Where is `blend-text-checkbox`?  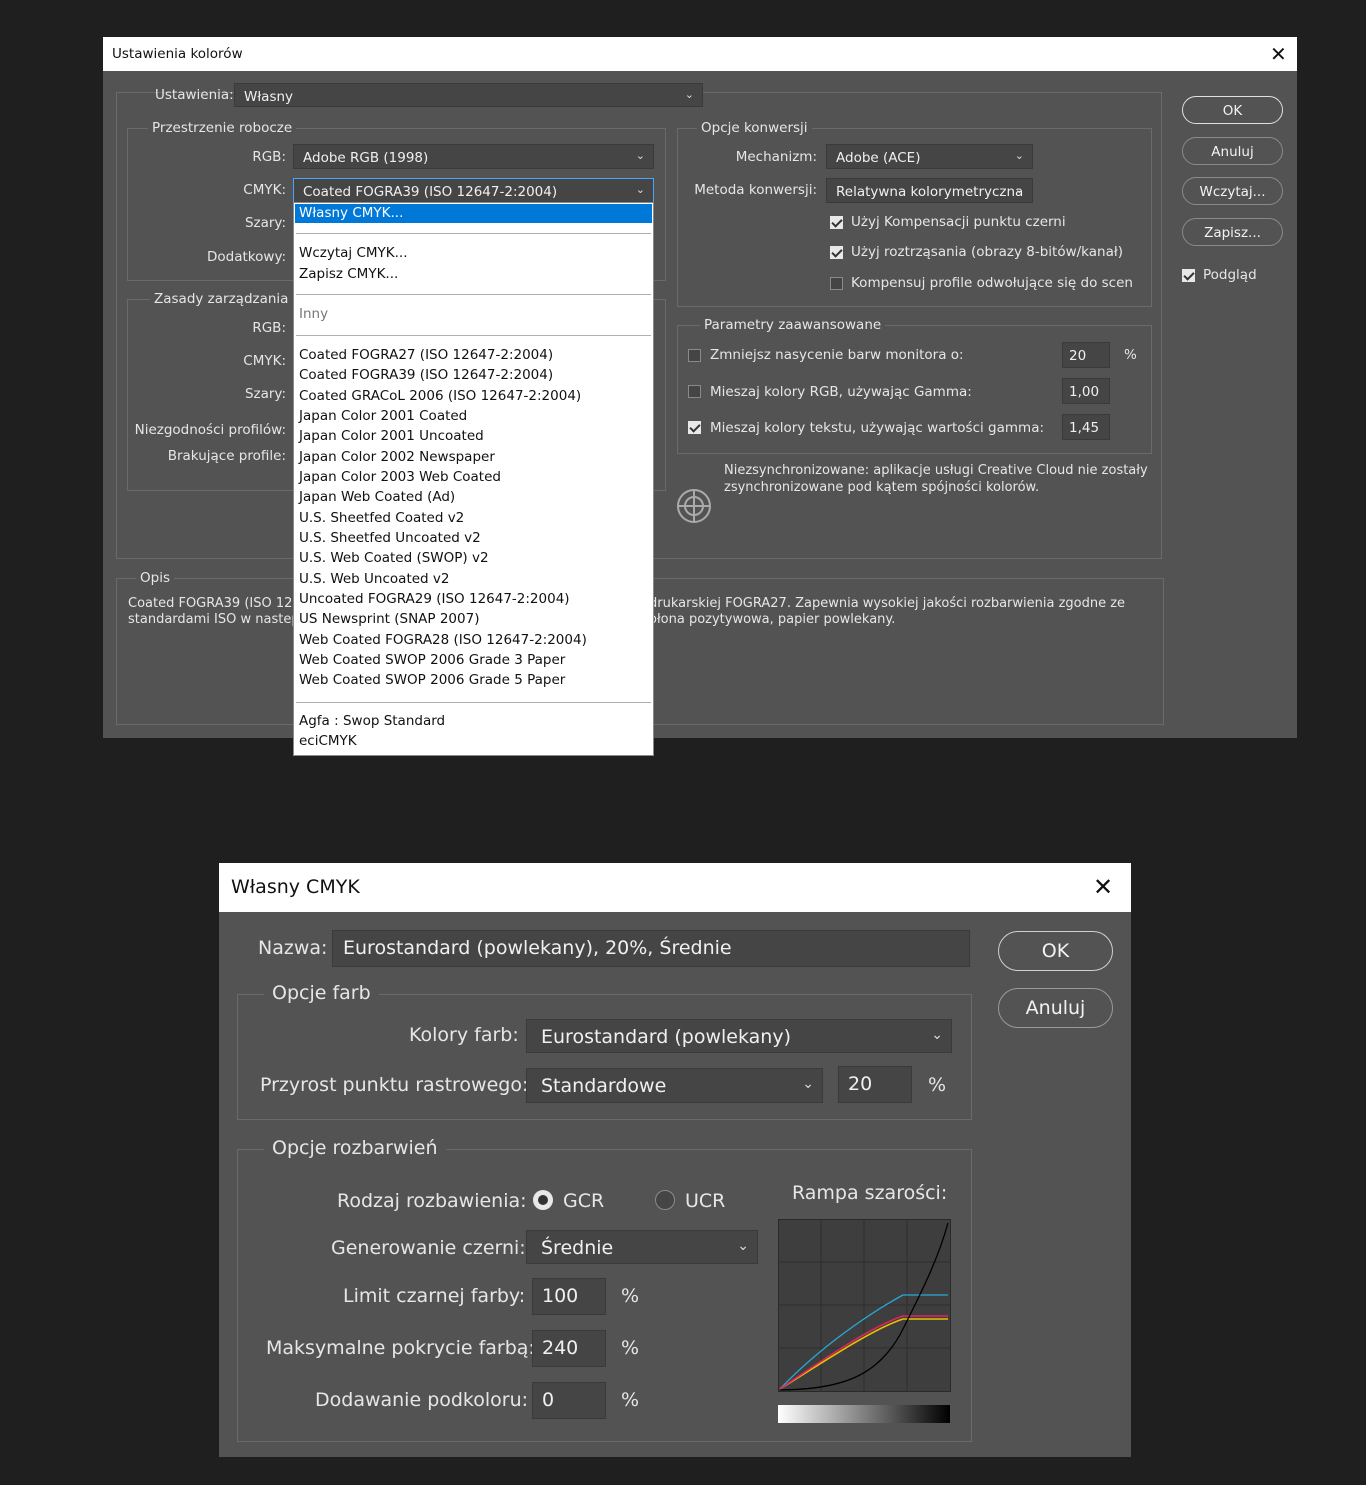 blend-text-checkbox is located at coordinates (694, 427).